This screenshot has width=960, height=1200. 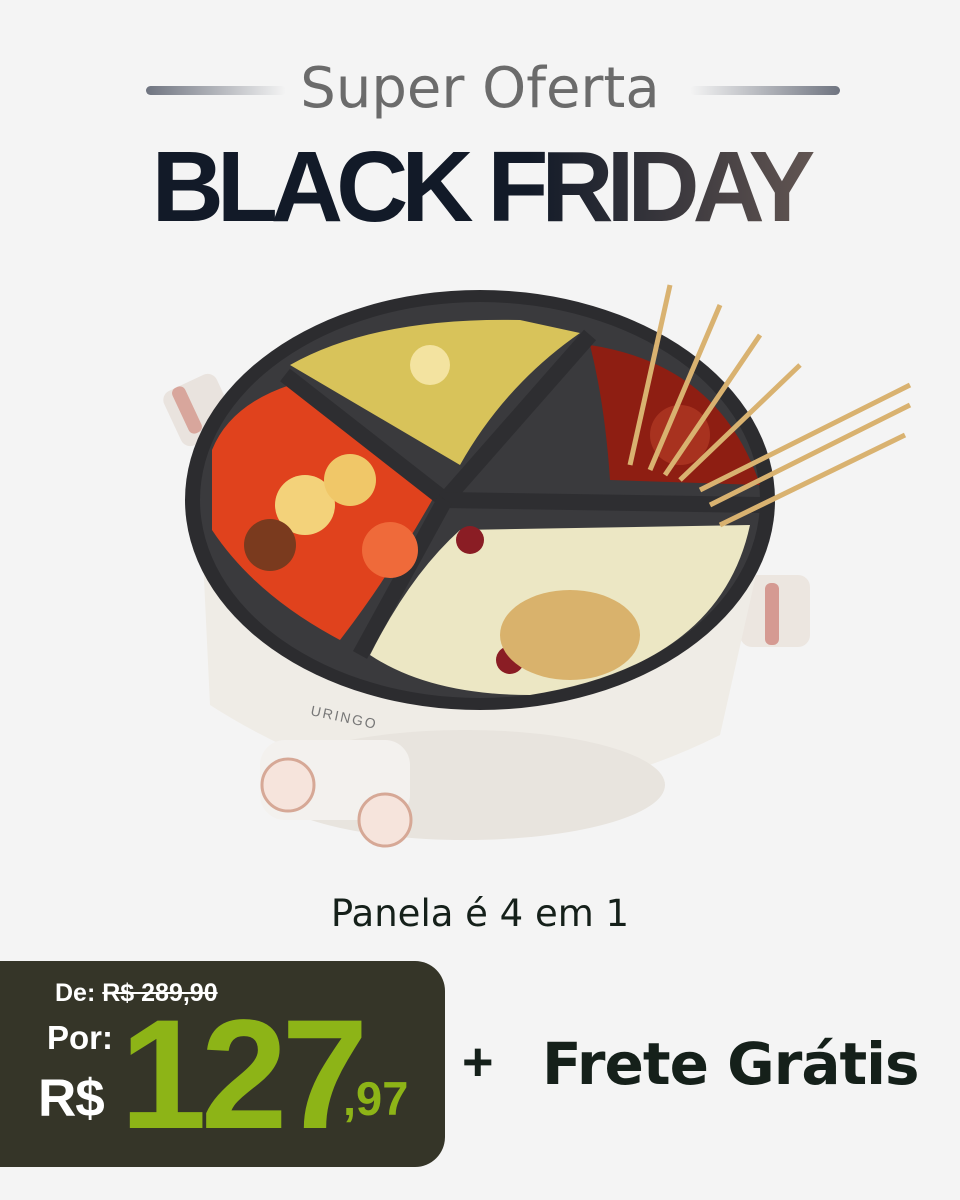 What do you see at coordinates (480, 187) in the screenshot?
I see `black-friday-title: BLACK FRIDAY` at bounding box center [480, 187].